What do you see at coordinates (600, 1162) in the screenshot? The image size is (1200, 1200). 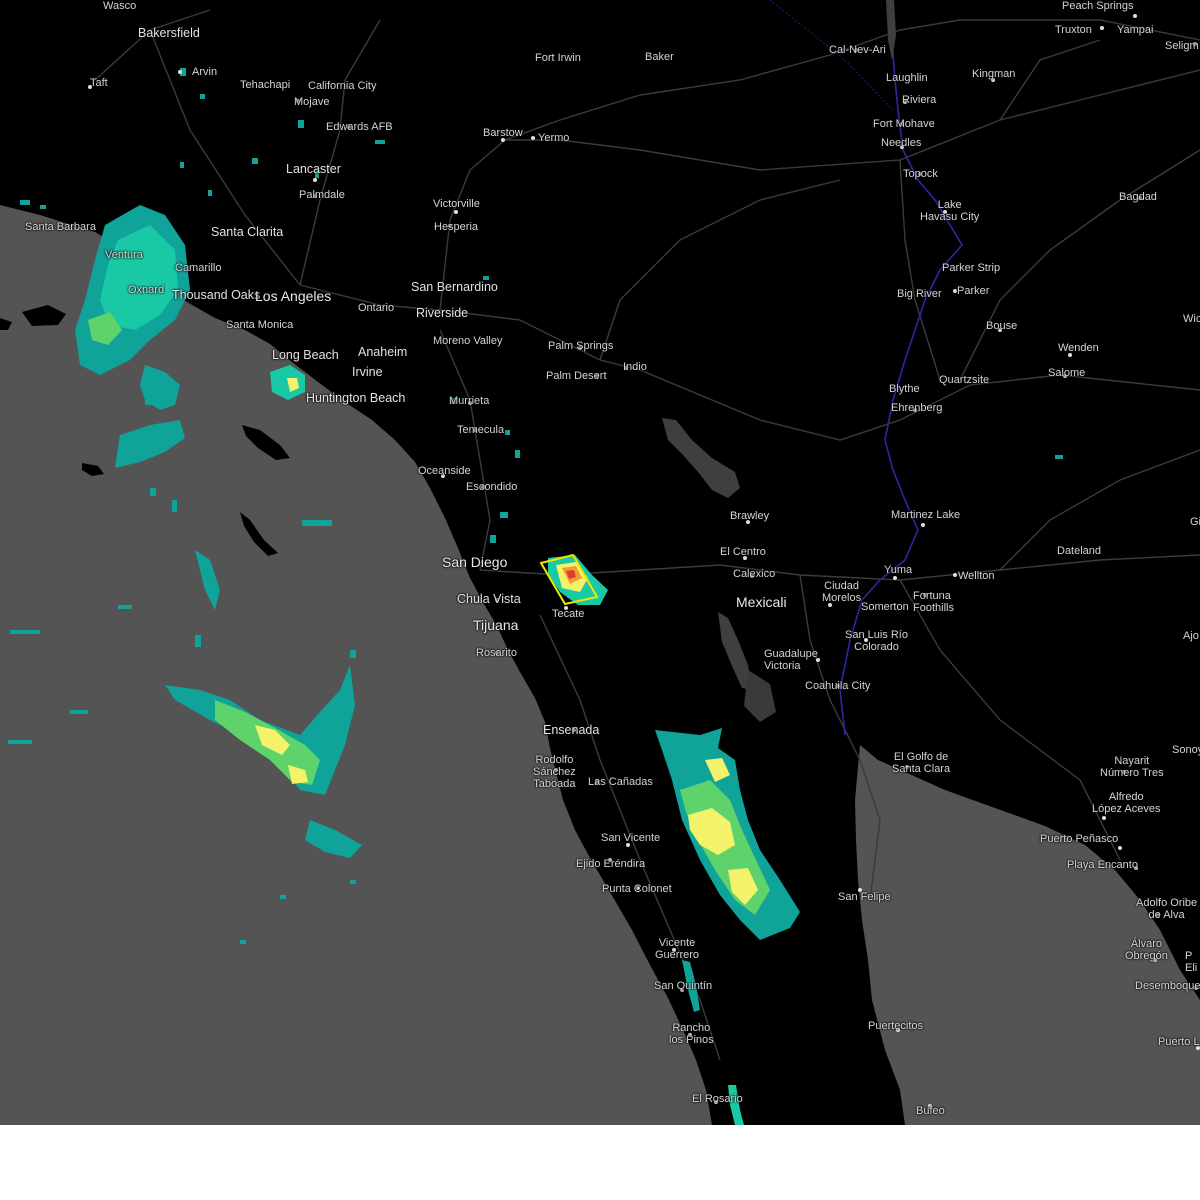 I see `page-bottom-margin` at bounding box center [600, 1162].